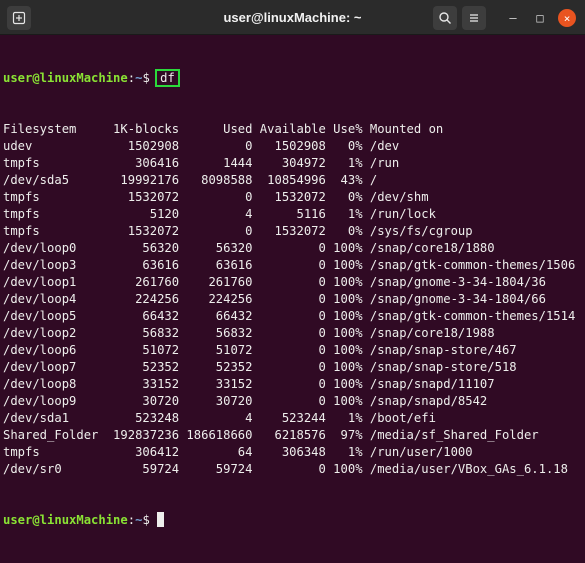  I want to click on window-title: user@linuxMachine: ~, so click(292, 17).